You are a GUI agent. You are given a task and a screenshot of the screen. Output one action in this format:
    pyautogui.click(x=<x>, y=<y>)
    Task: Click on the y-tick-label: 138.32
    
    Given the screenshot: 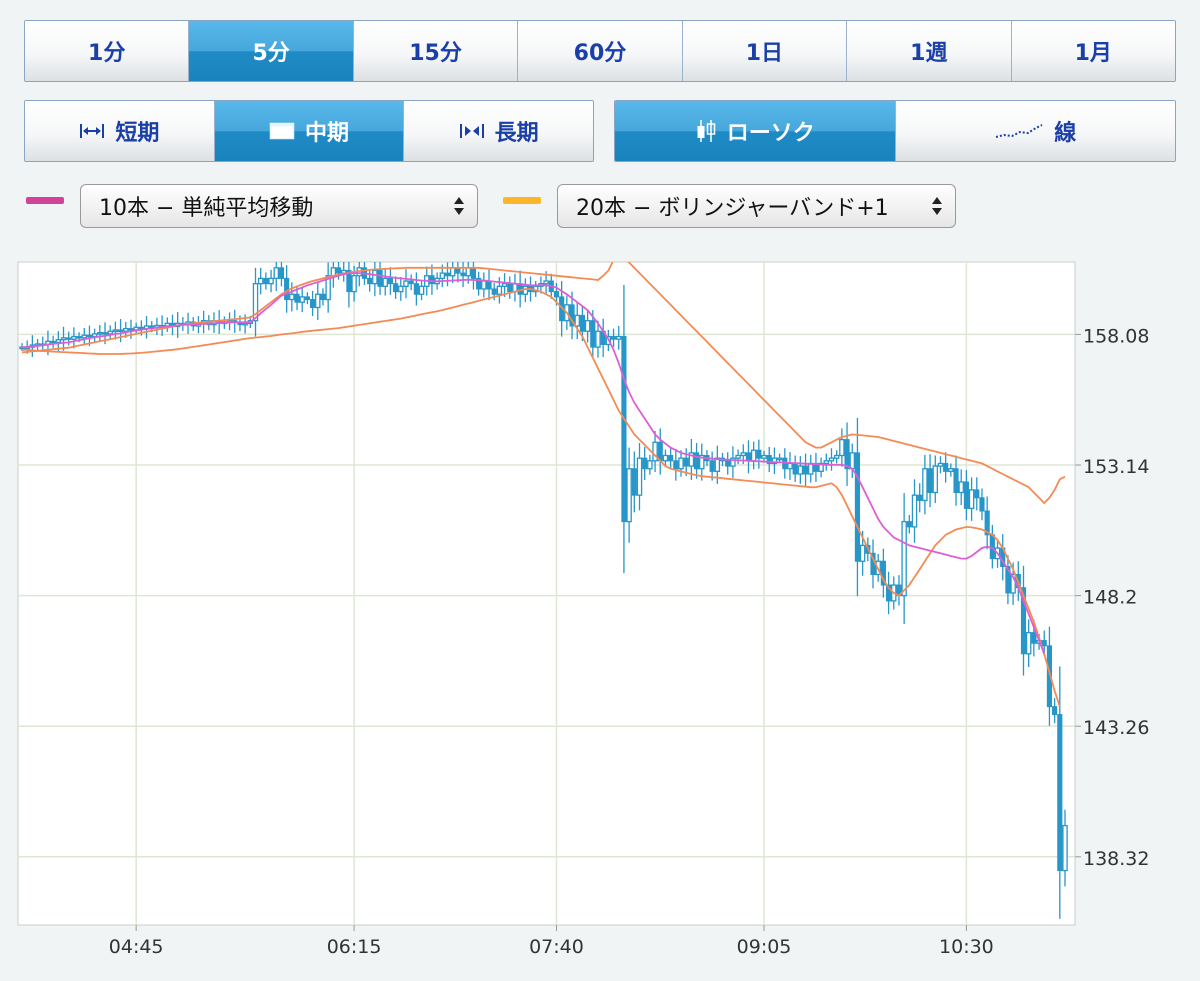 What is the action you would take?
    pyautogui.click(x=1116, y=859)
    